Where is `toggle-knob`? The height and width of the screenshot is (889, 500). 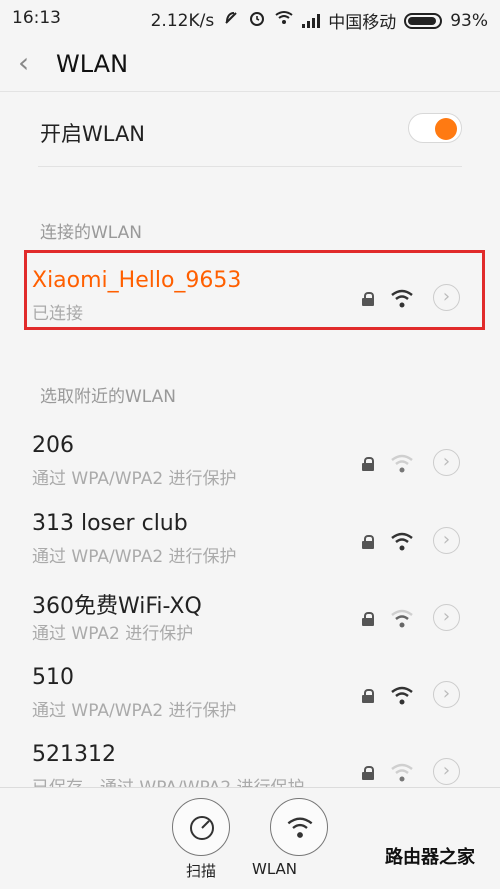
toggle-knob is located at coordinates (446, 129).